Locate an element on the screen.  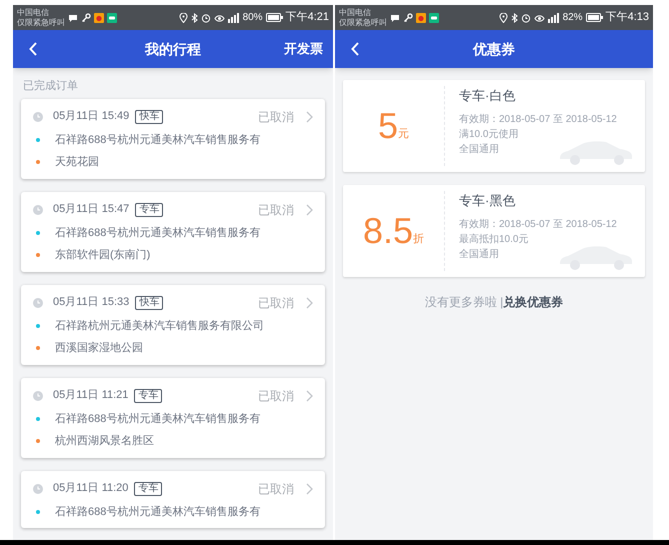
page-title: 优惠券 is located at coordinates (494, 49).